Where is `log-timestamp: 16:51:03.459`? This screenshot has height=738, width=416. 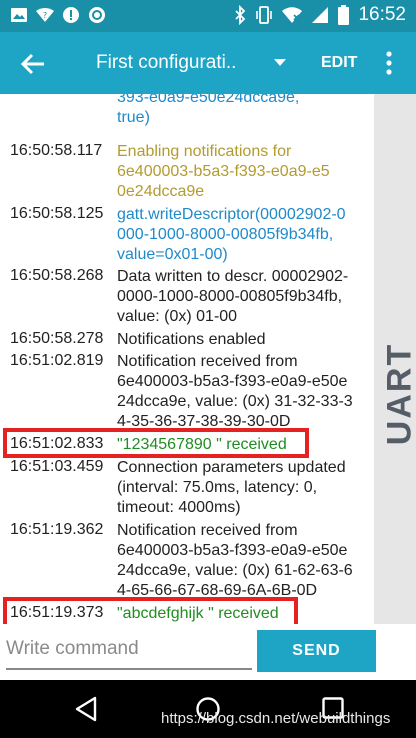 log-timestamp: 16:51:03.459 is located at coordinates (57, 466).